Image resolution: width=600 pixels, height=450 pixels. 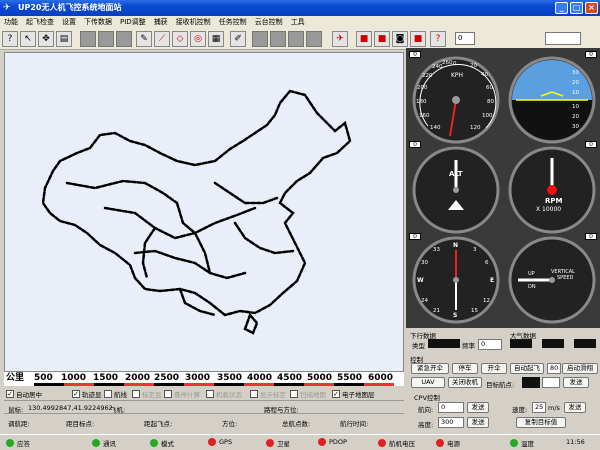 I want to click on grid-icon, so click(x=88, y=39).